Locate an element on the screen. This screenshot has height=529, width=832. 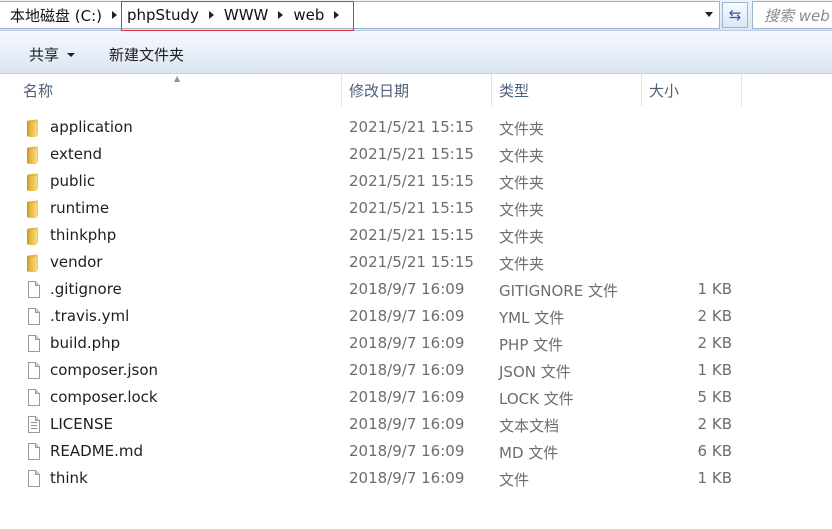
refresh-button: ⇆ is located at coordinates (735, 15).